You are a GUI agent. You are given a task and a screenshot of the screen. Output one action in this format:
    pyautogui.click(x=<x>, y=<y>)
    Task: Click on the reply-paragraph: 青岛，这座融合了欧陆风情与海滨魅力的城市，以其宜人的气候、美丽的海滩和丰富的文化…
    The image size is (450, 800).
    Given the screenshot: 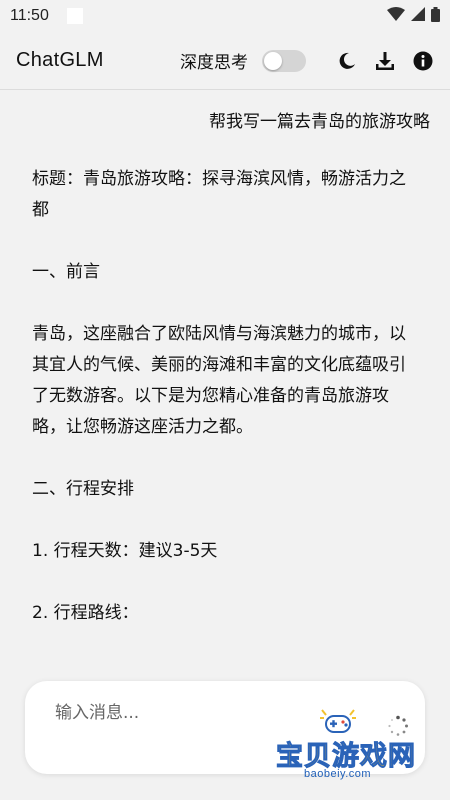 What is the action you would take?
    pyautogui.click(x=219, y=380)
    